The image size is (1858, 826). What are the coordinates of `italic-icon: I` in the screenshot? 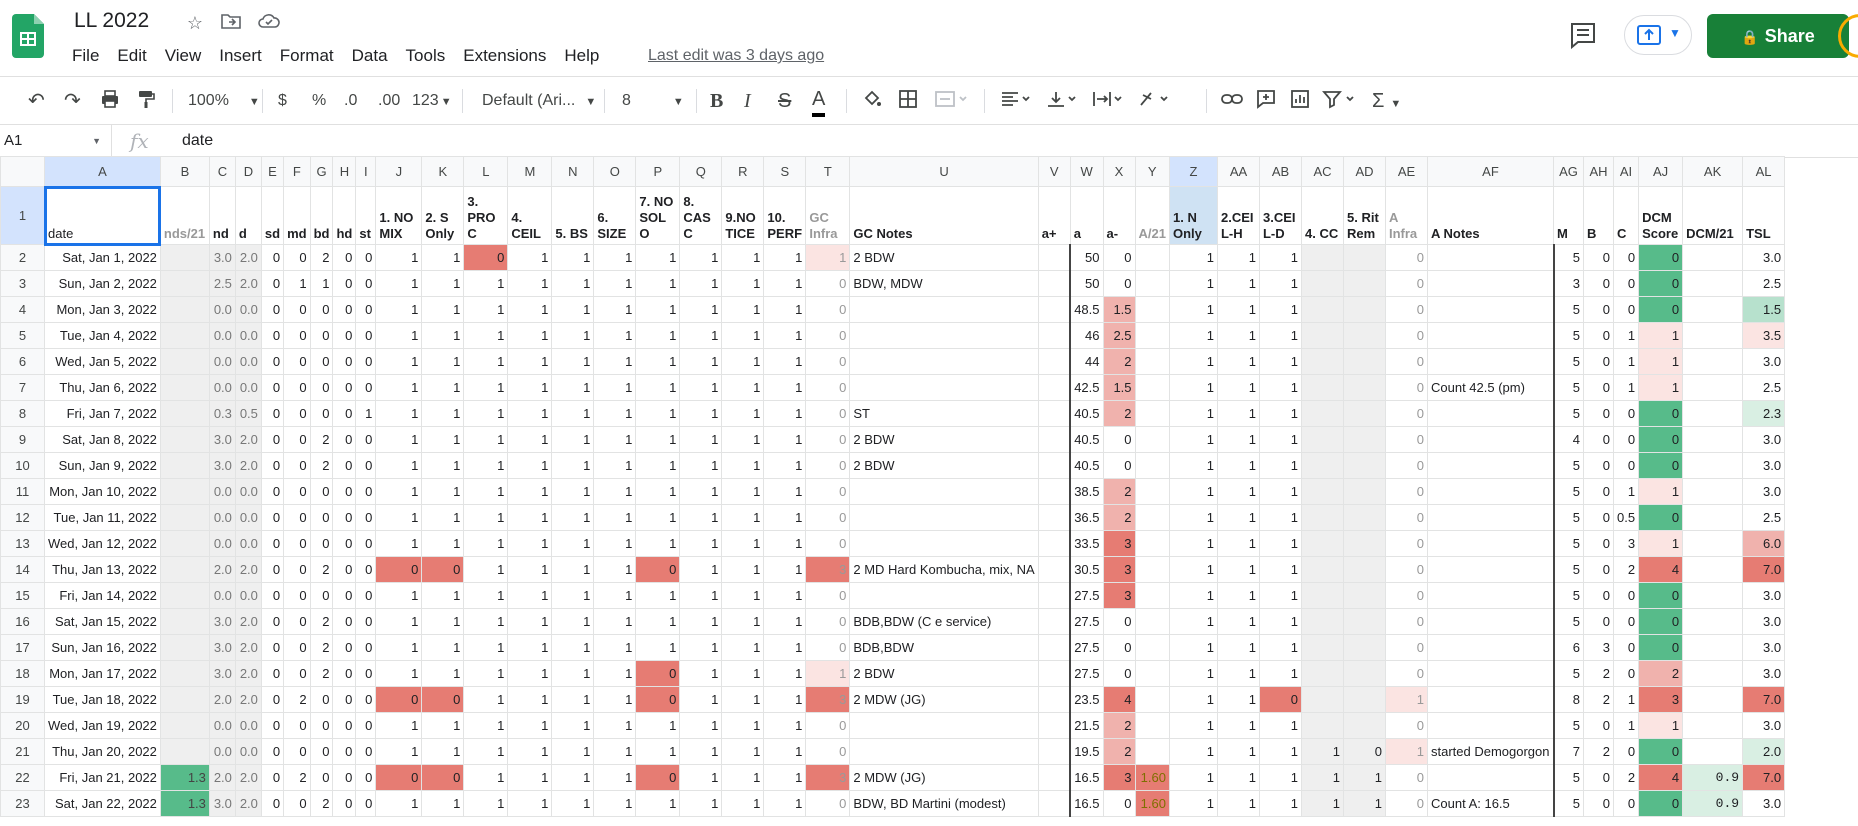 It's located at (747, 101).